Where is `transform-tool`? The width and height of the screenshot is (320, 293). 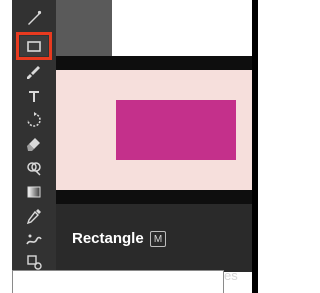
transform-tool is located at coordinates (34, 262).